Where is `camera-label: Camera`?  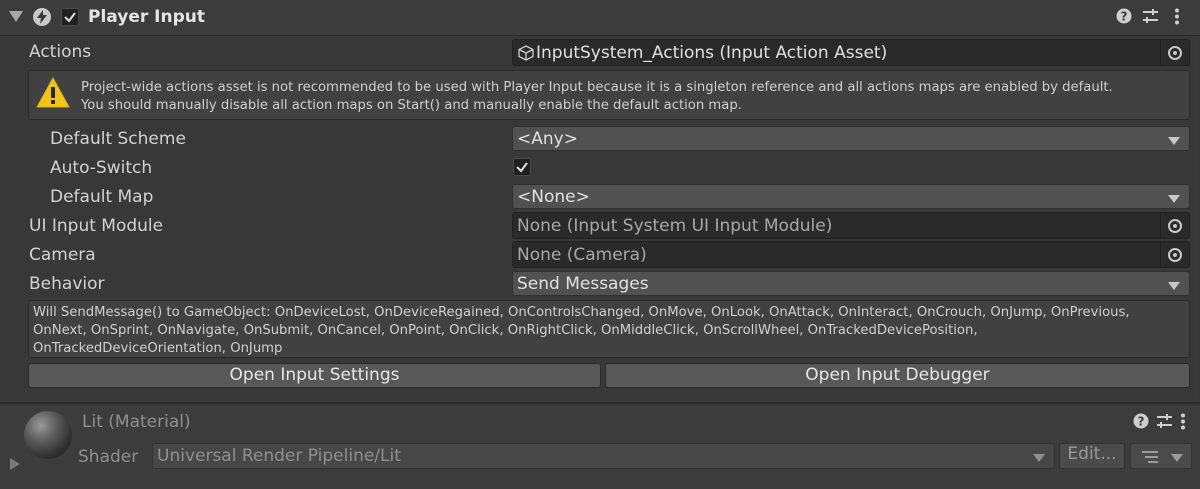 camera-label: Camera is located at coordinates (62, 255).